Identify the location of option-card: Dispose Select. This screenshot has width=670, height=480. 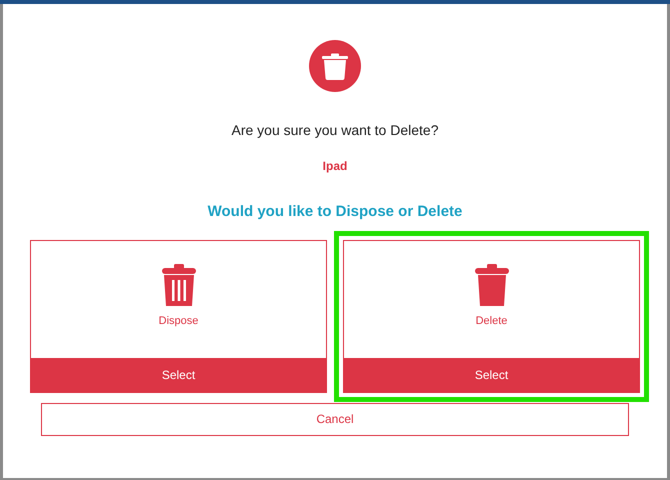
(178, 316).